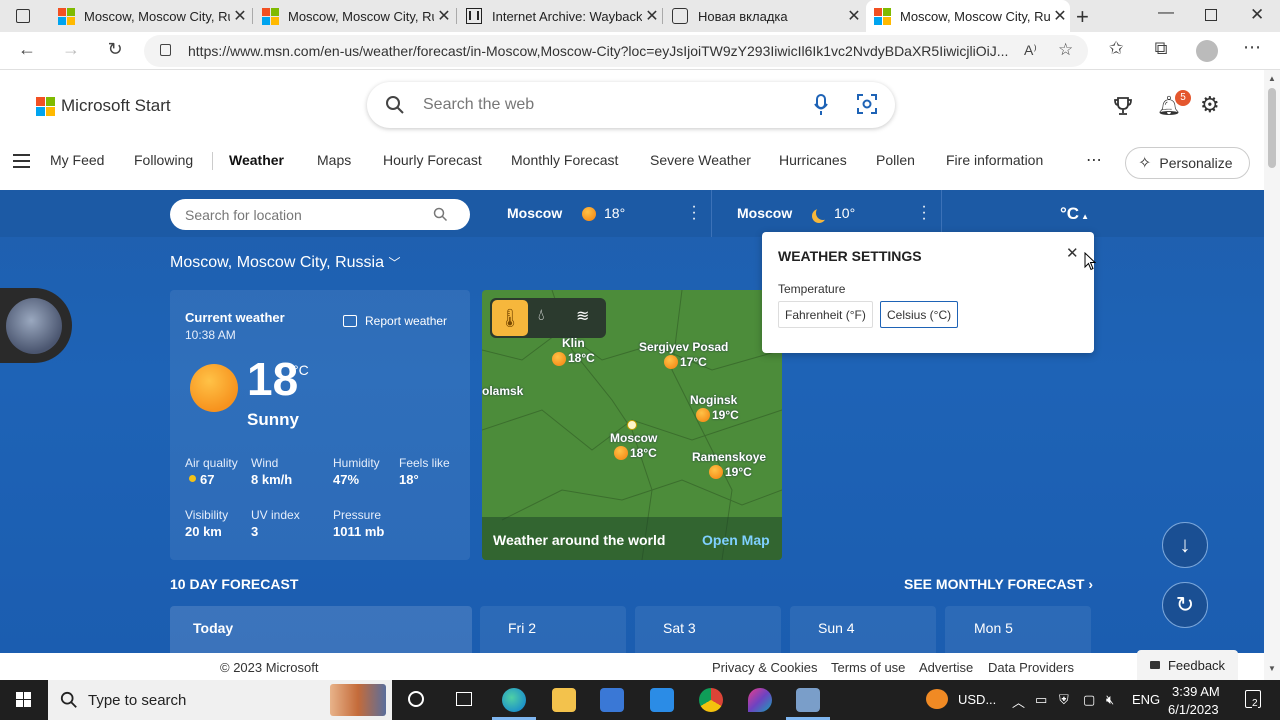  I want to click on scroll-up-icon: ▲, so click(1272, 78).